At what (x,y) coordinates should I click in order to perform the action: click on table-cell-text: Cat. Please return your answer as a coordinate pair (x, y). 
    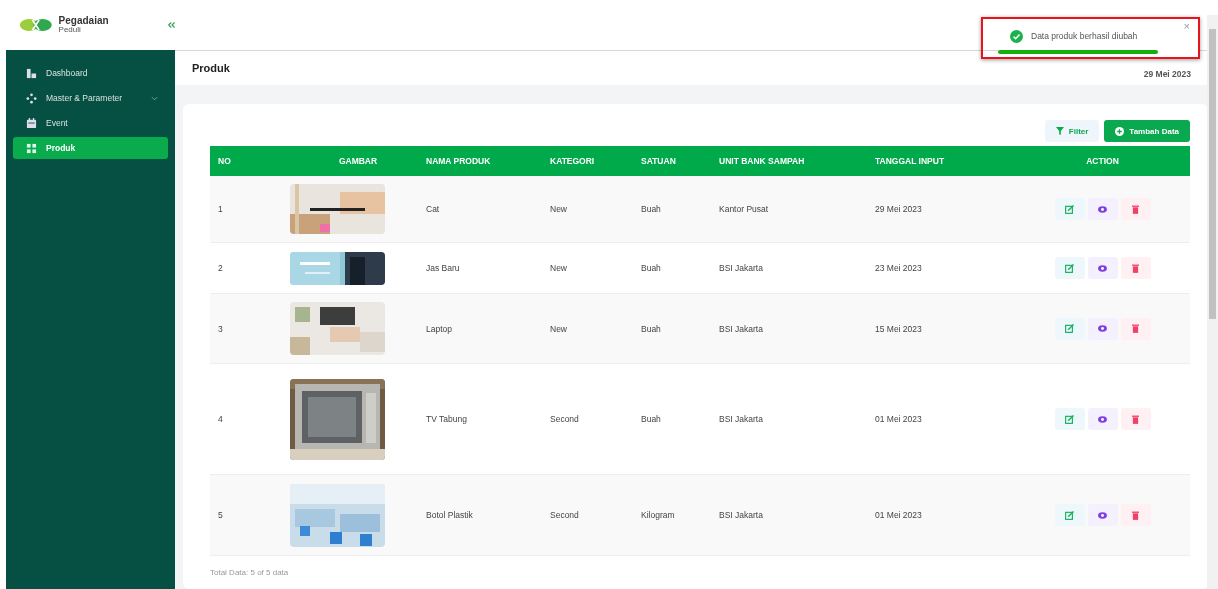
    Looking at the image, I should click on (433, 209).